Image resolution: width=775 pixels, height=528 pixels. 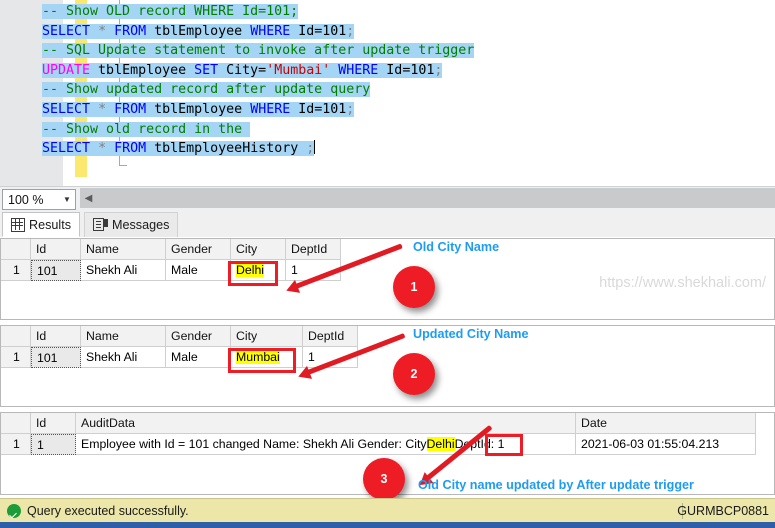 What do you see at coordinates (666, 444) in the screenshot?
I see `table-cell: 2021-06-03 01:55:04.213` at bounding box center [666, 444].